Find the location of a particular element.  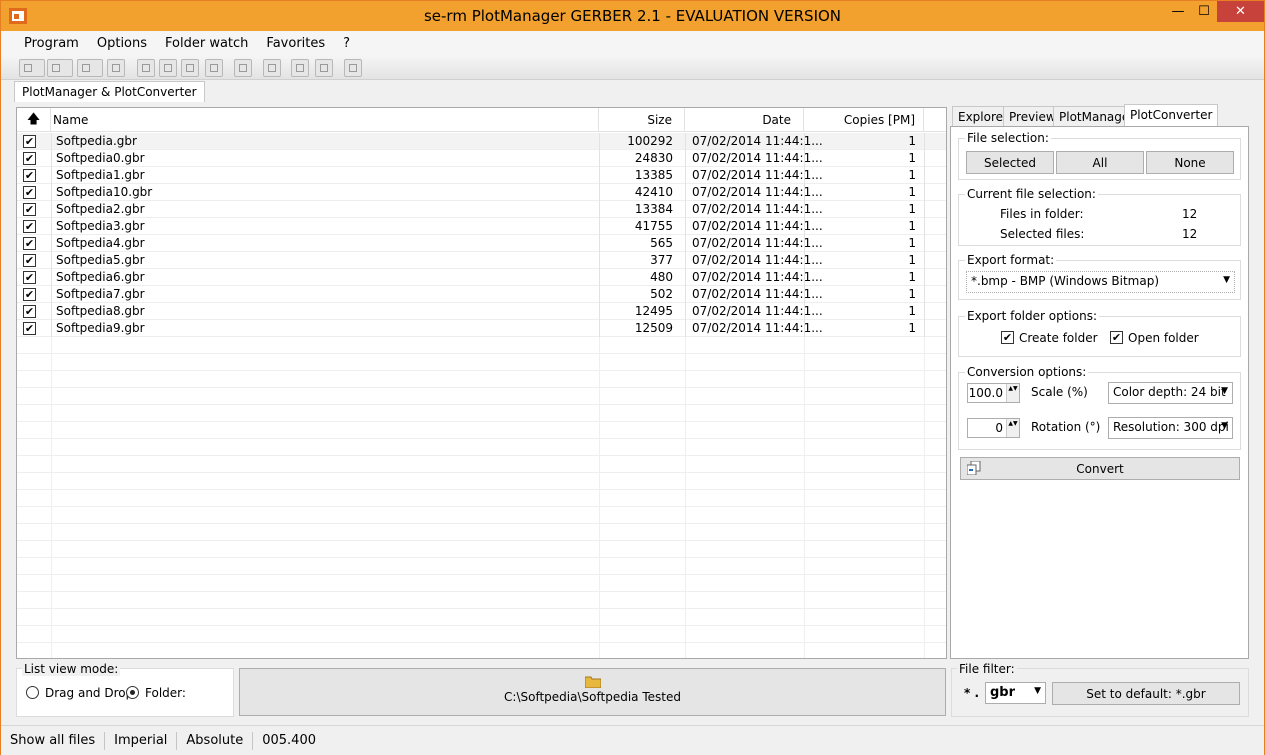

column-name: Name is located at coordinates (325, 120).